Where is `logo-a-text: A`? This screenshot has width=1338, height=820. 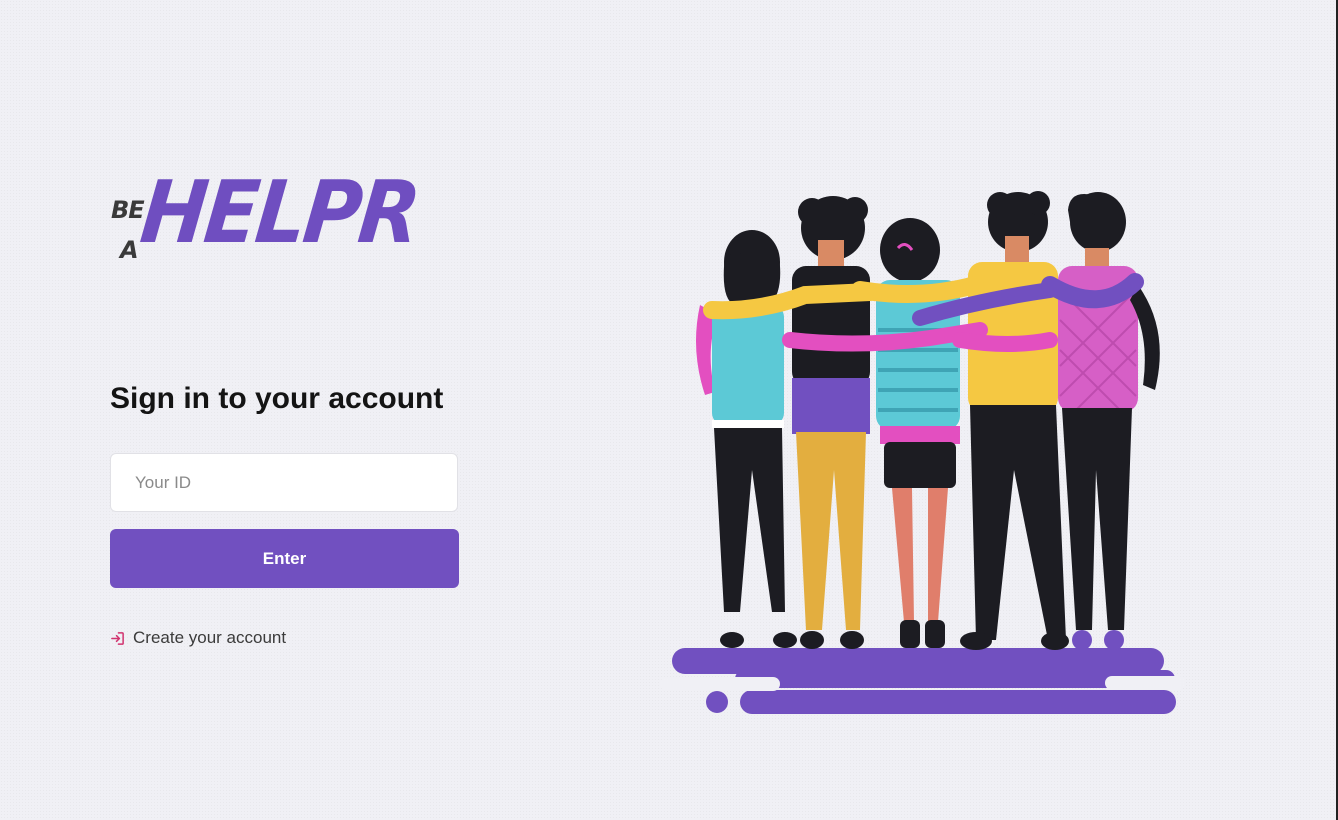 logo-a-text: A is located at coordinates (129, 250).